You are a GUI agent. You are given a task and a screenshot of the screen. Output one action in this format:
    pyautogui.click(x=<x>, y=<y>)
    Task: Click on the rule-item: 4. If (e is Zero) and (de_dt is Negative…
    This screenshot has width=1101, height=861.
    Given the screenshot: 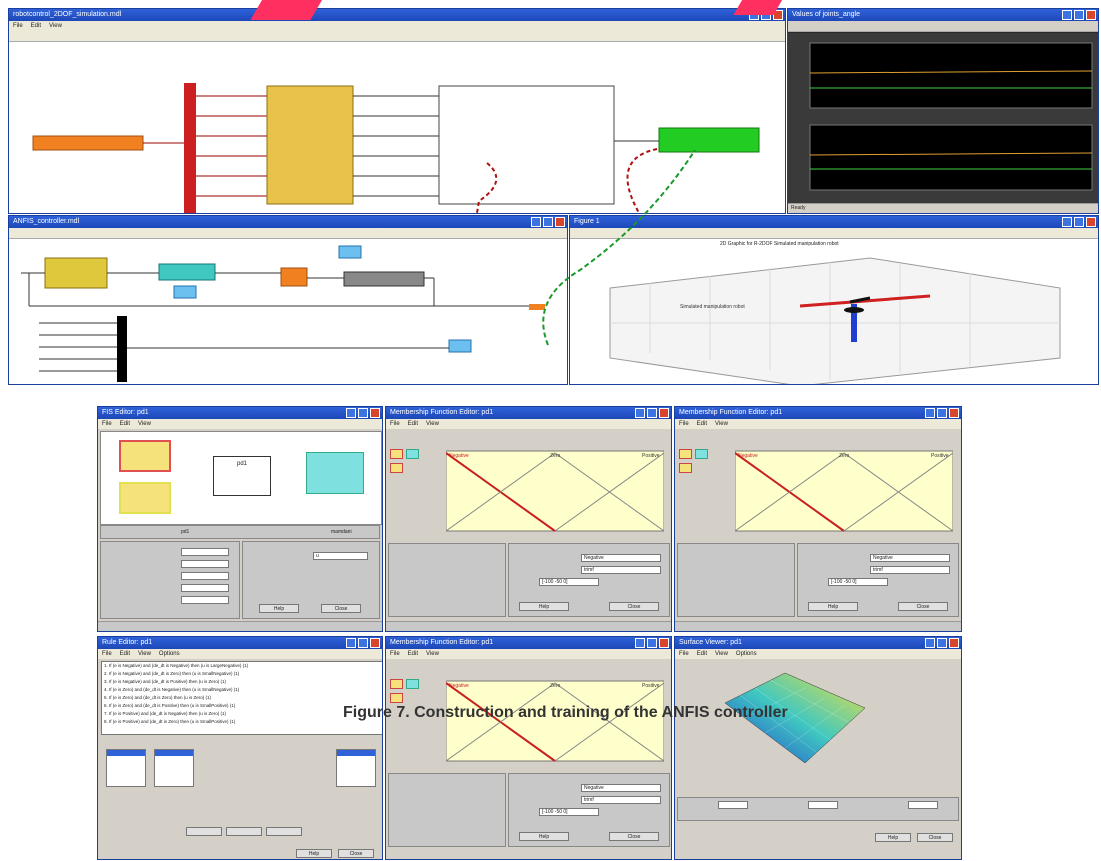 What is the action you would take?
    pyautogui.click(x=243, y=690)
    